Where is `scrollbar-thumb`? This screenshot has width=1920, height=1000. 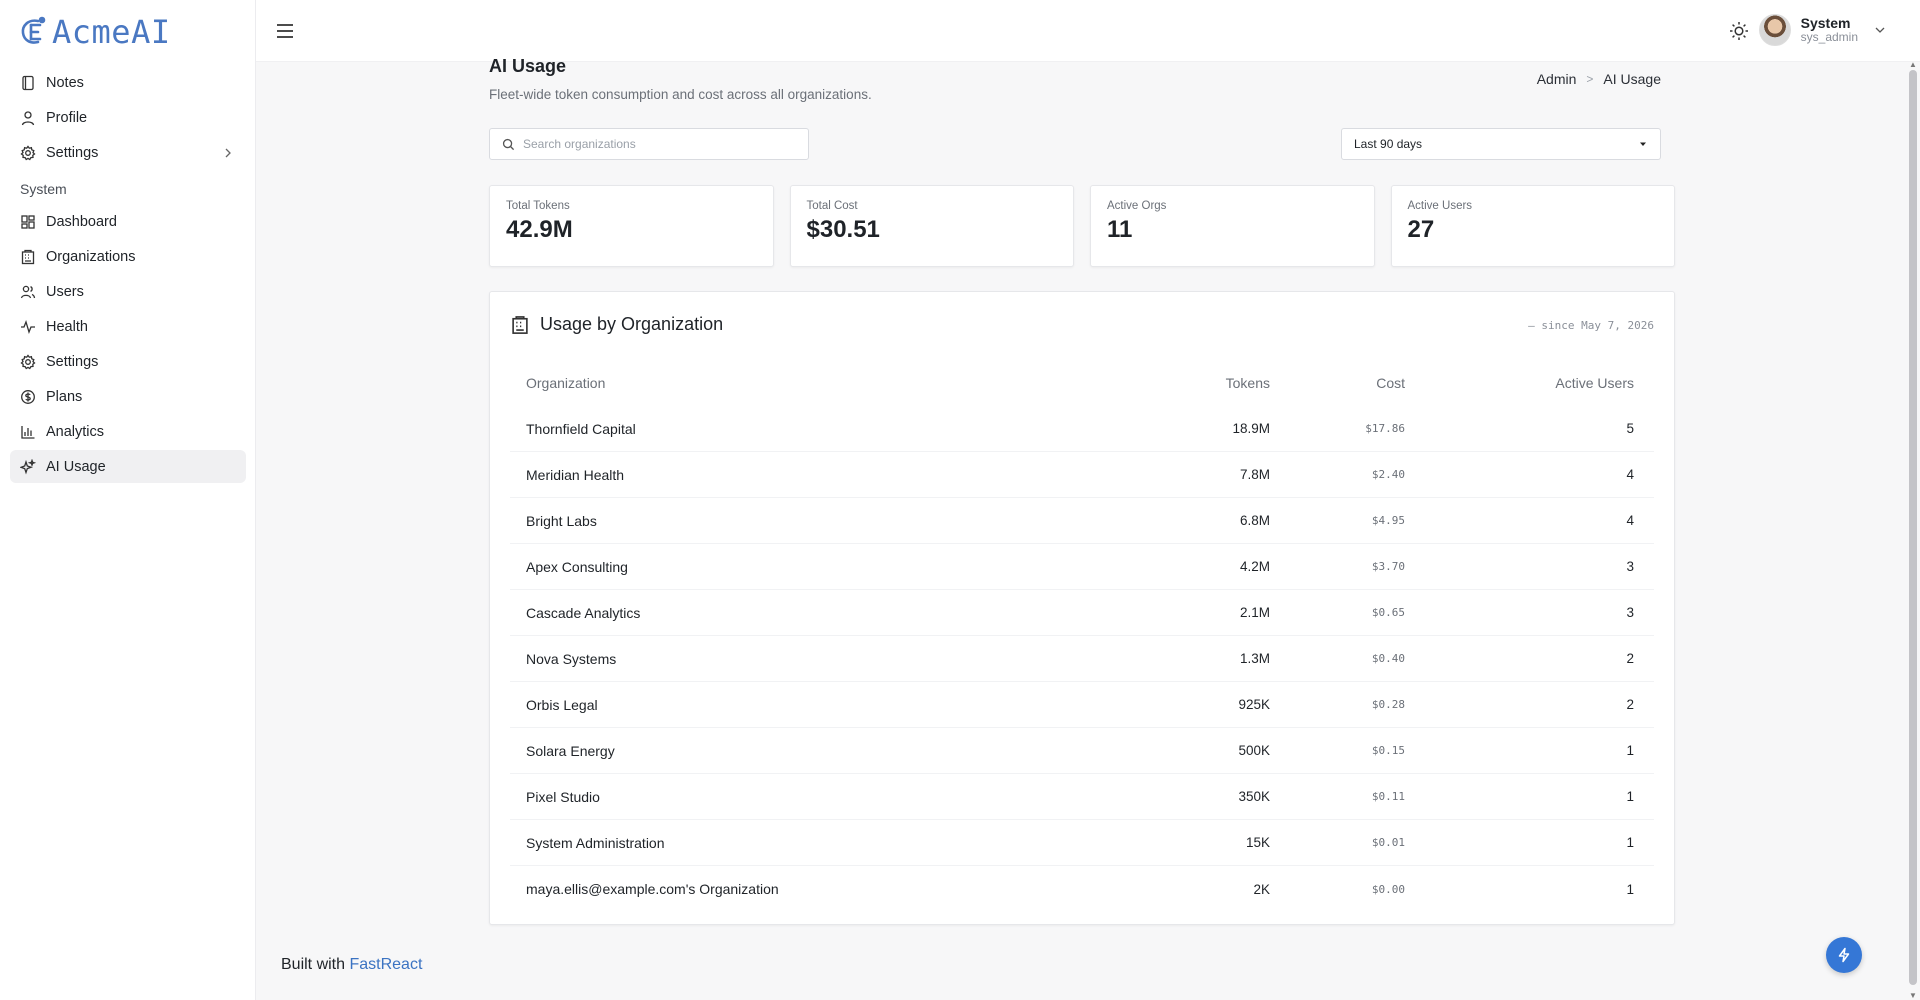
scrollbar-thumb is located at coordinates (1913, 527).